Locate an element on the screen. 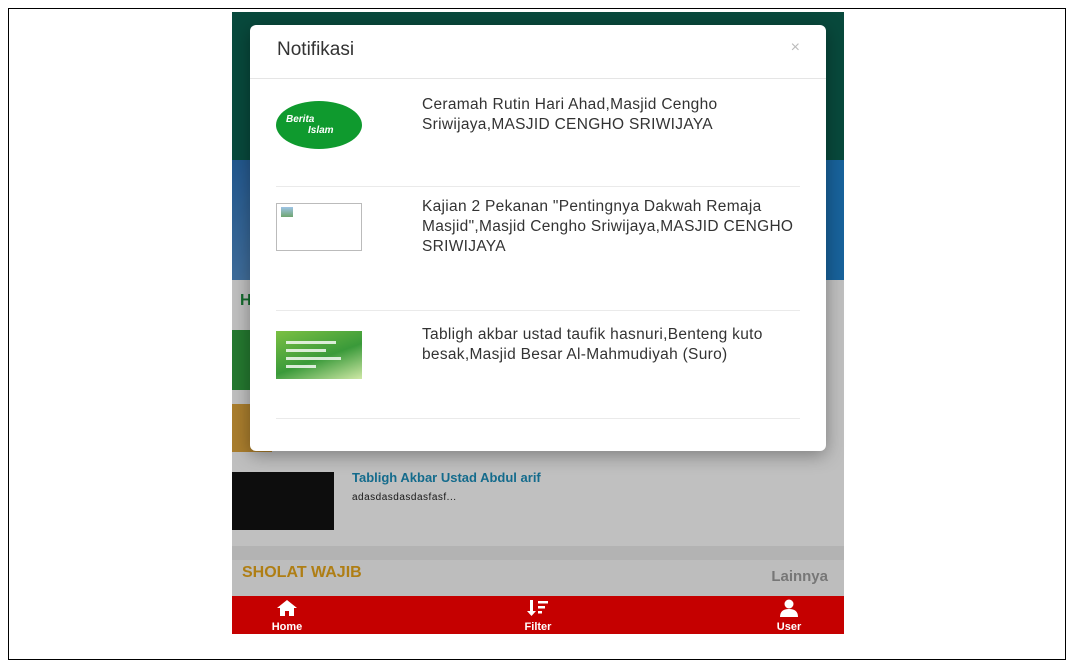  modal-header: Notifikasi × is located at coordinates (538, 52).